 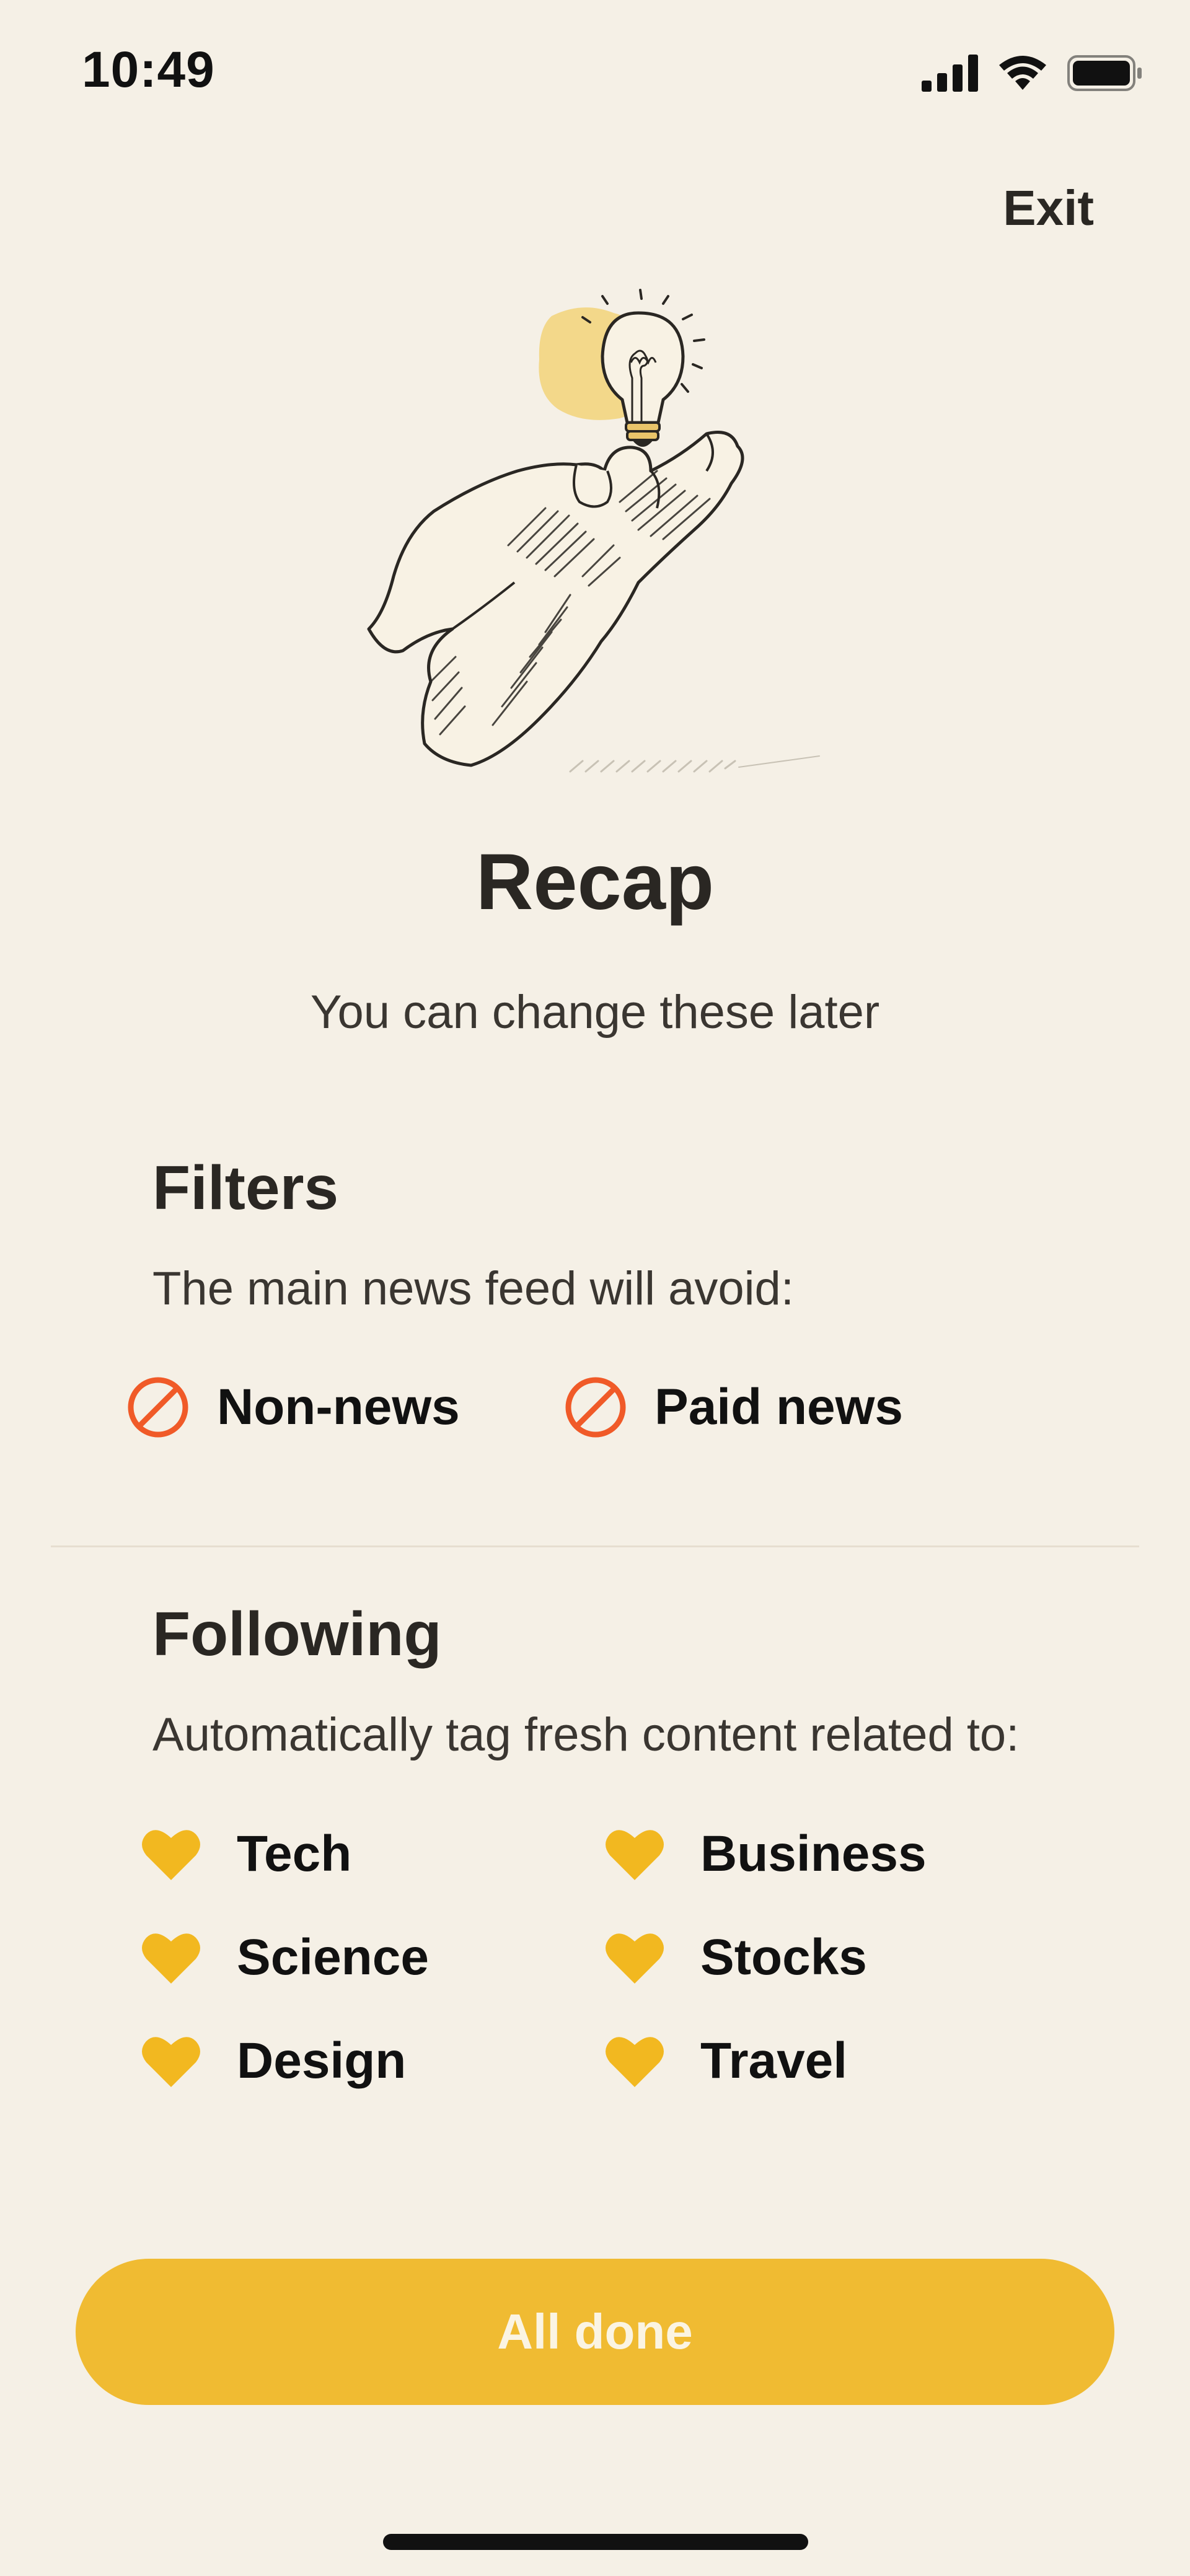 I want to click on topic-label: Business, so click(x=813, y=1854).